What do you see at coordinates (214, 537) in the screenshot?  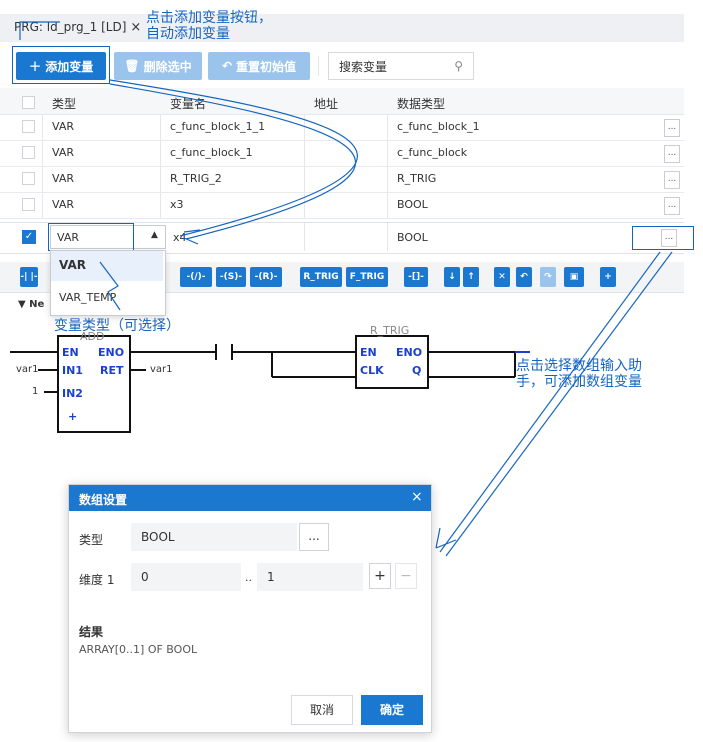 I see `type-field: BOOL` at bounding box center [214, 537].